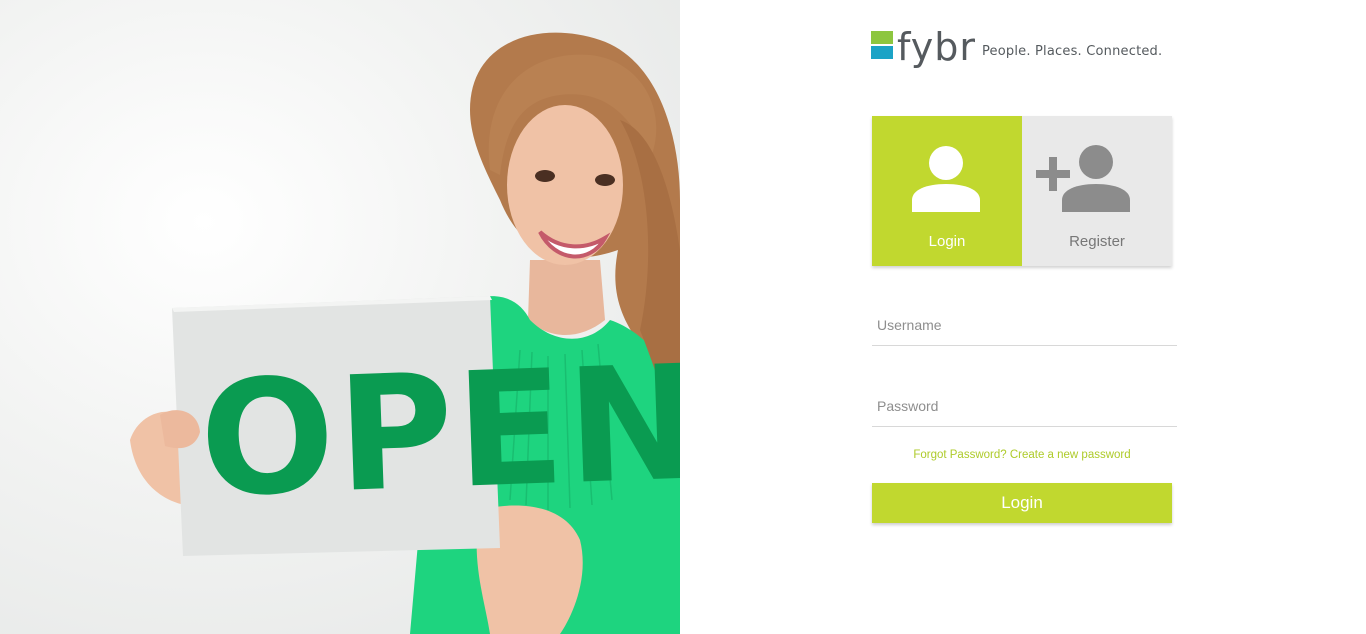  Describe the element at coordinates (438, 431) in the screenshot. I see `sign-text: OPEN` at that location.